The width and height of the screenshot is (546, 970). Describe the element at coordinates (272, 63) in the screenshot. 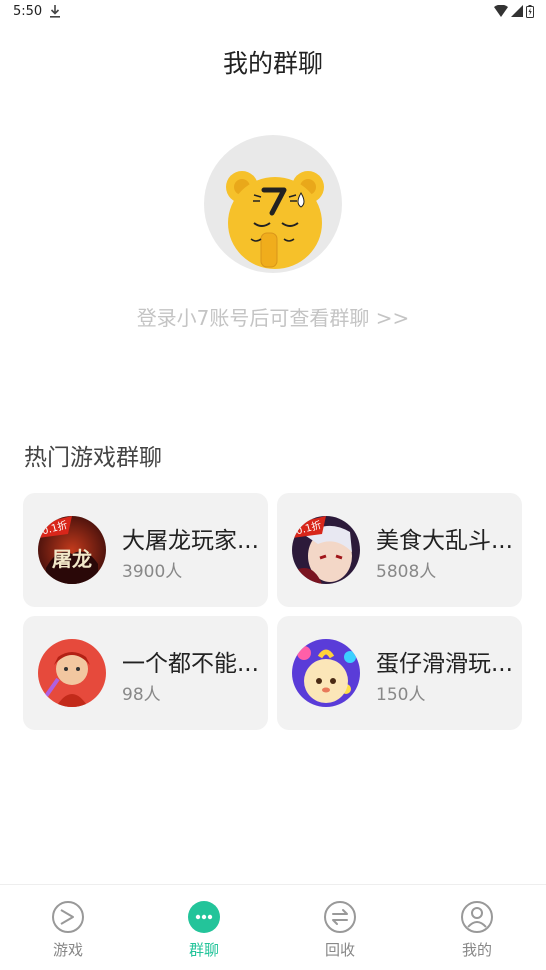

I see `page-title: 我的群聊` at that location.